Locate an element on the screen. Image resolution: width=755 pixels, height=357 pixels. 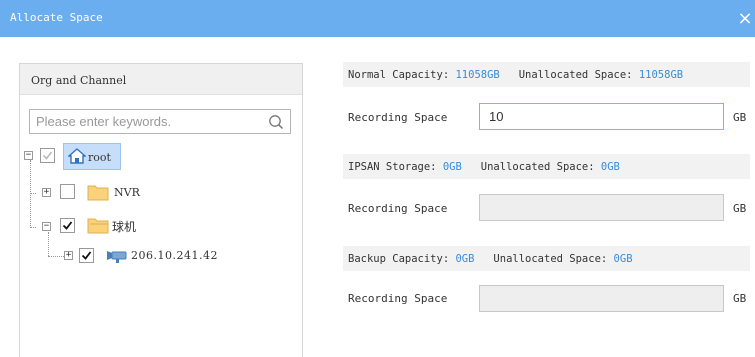
ipsan-unallocated-value: 0GB is located at coordinates (610, 167).